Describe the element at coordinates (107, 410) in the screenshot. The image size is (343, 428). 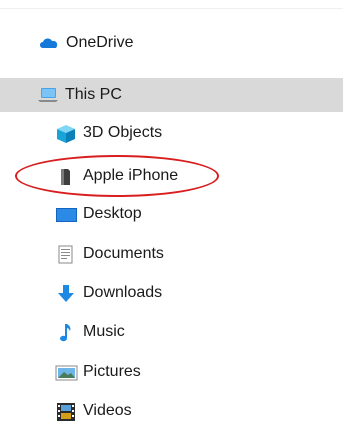
I see `nav-item-label: Videos` at that location.